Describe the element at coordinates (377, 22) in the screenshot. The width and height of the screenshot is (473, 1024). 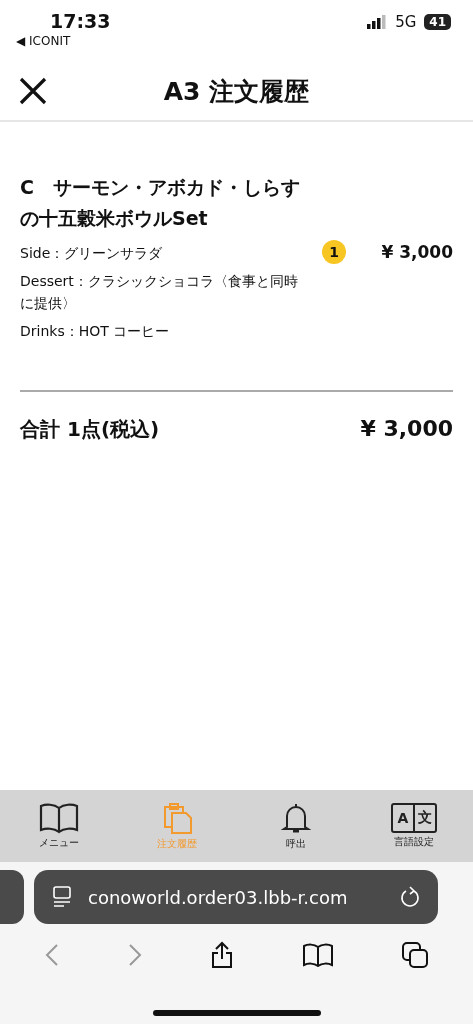
I see `signal-icon` at that location.